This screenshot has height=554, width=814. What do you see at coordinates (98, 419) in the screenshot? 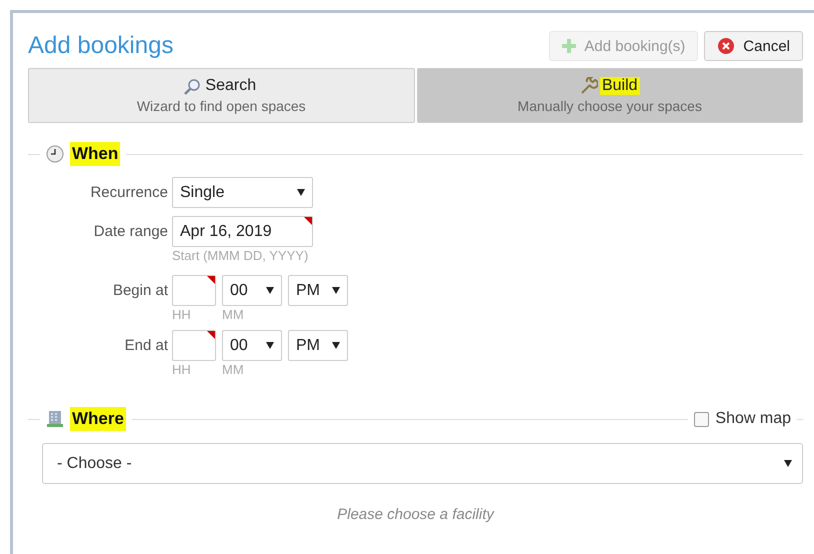
I see `section-title: Where` at bounding box center [98, 419].